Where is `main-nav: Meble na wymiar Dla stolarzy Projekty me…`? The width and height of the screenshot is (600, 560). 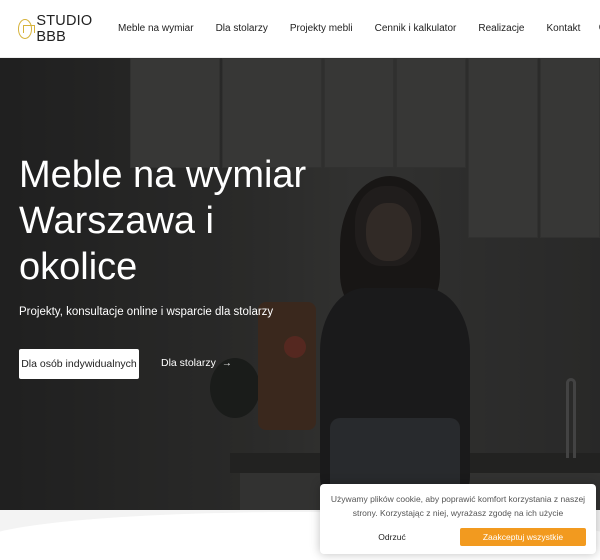 main-nav: Meble na wymiar Dla stolarzy Projekty me… is located at coordinates (349, 28).